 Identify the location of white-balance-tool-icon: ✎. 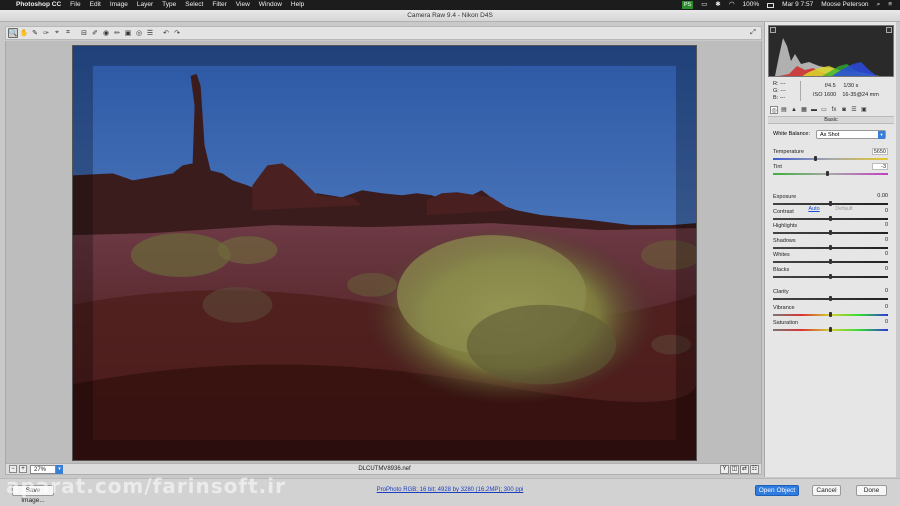
(35, 33).